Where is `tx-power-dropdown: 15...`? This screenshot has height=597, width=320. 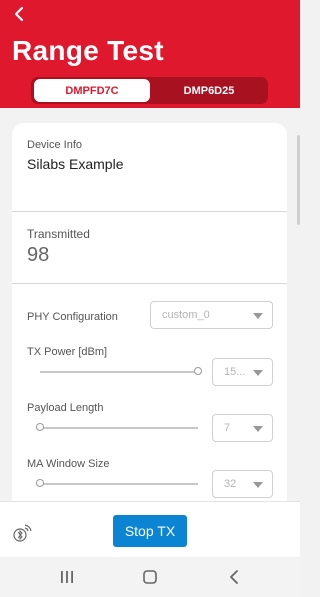
tx-power-dropdown: 15... is located at coordinates (242, 372).